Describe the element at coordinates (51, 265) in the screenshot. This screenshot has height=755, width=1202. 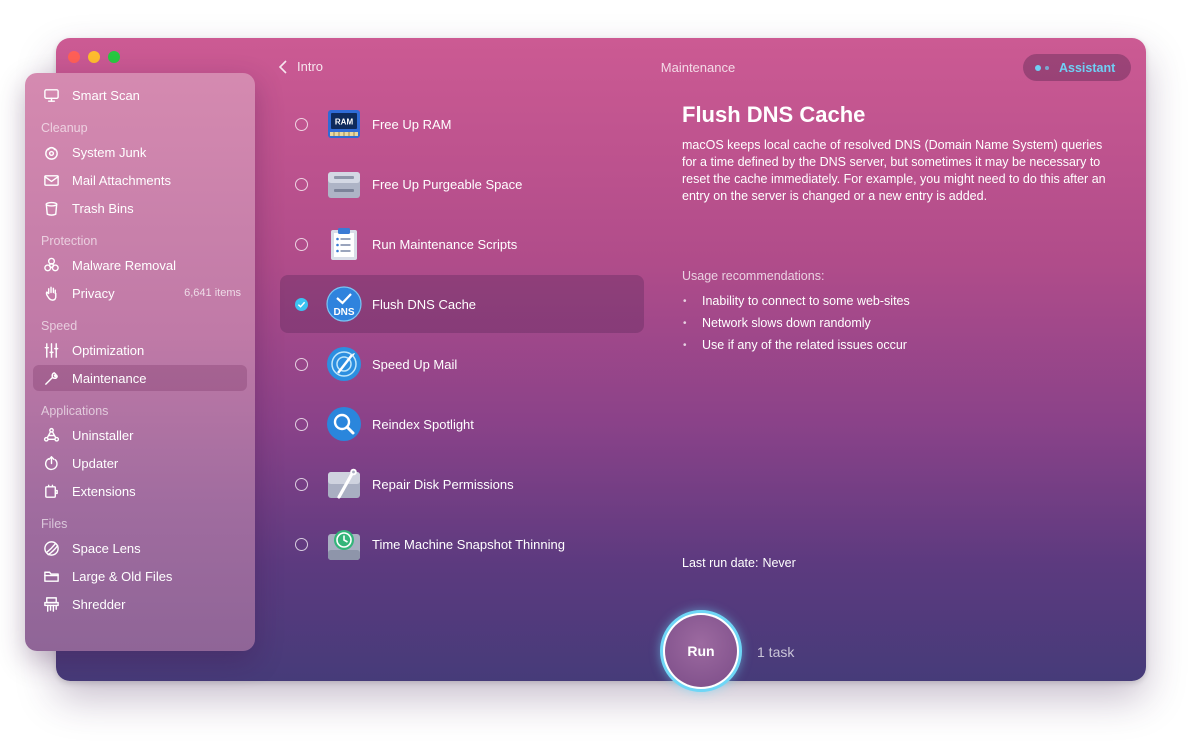
I see `biohazard-icon` at that location.